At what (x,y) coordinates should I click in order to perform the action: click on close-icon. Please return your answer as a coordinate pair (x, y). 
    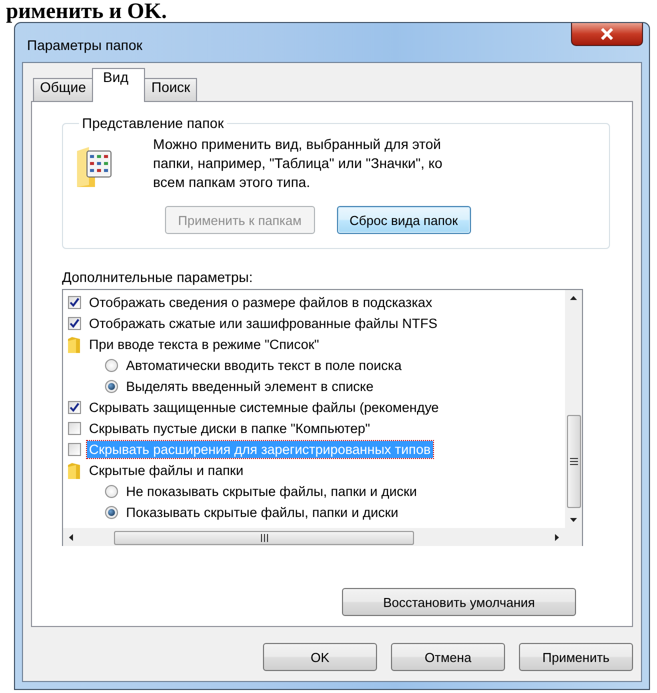
    Looking at the image, I should click on (607, 34).